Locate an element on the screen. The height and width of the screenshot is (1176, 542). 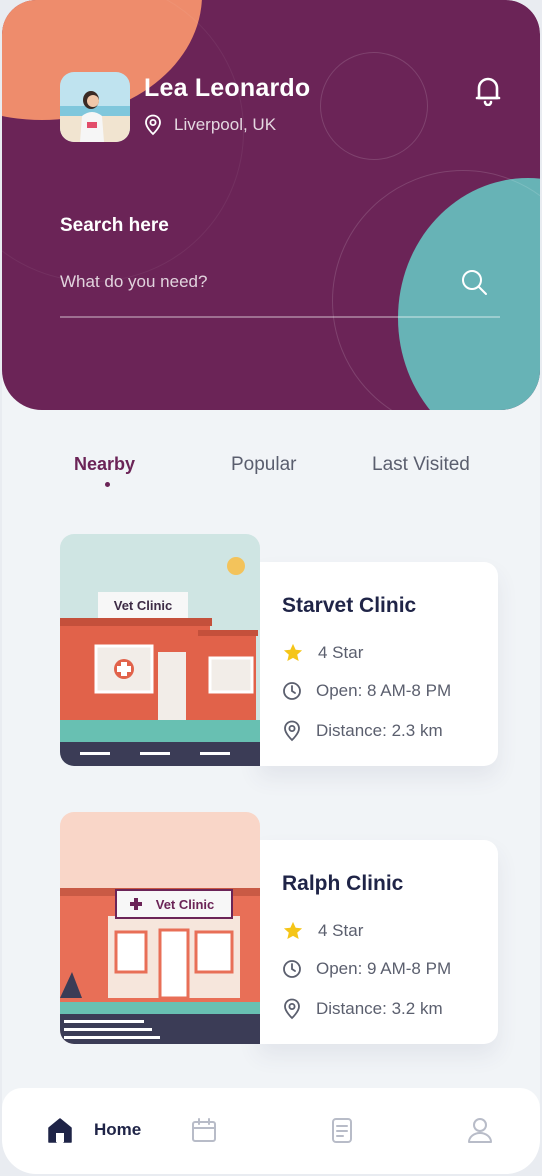
calendar-icon is located at coordinates (204, 1130).